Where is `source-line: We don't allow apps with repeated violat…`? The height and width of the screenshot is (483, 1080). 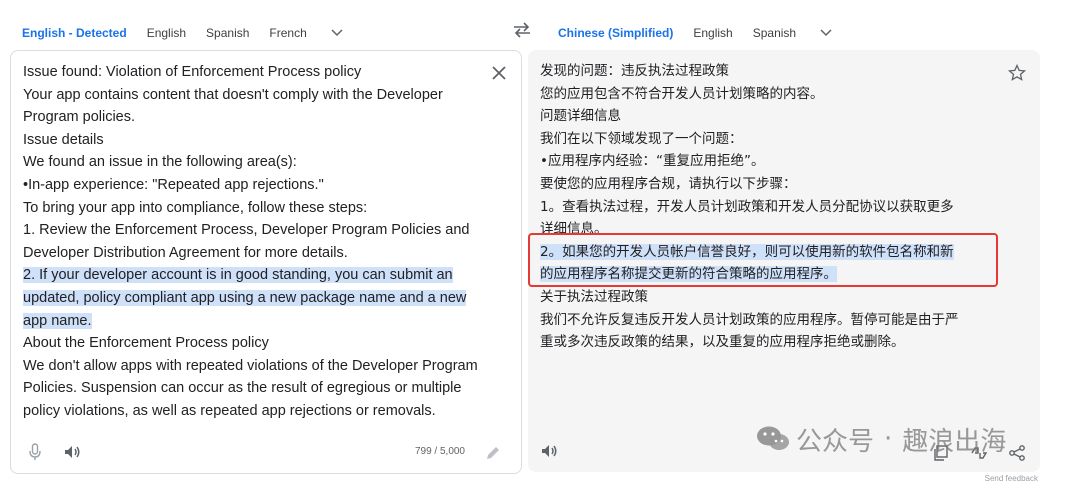
source-line: We don't allow apps with repeated violat… is located at coordinates (250, 365).